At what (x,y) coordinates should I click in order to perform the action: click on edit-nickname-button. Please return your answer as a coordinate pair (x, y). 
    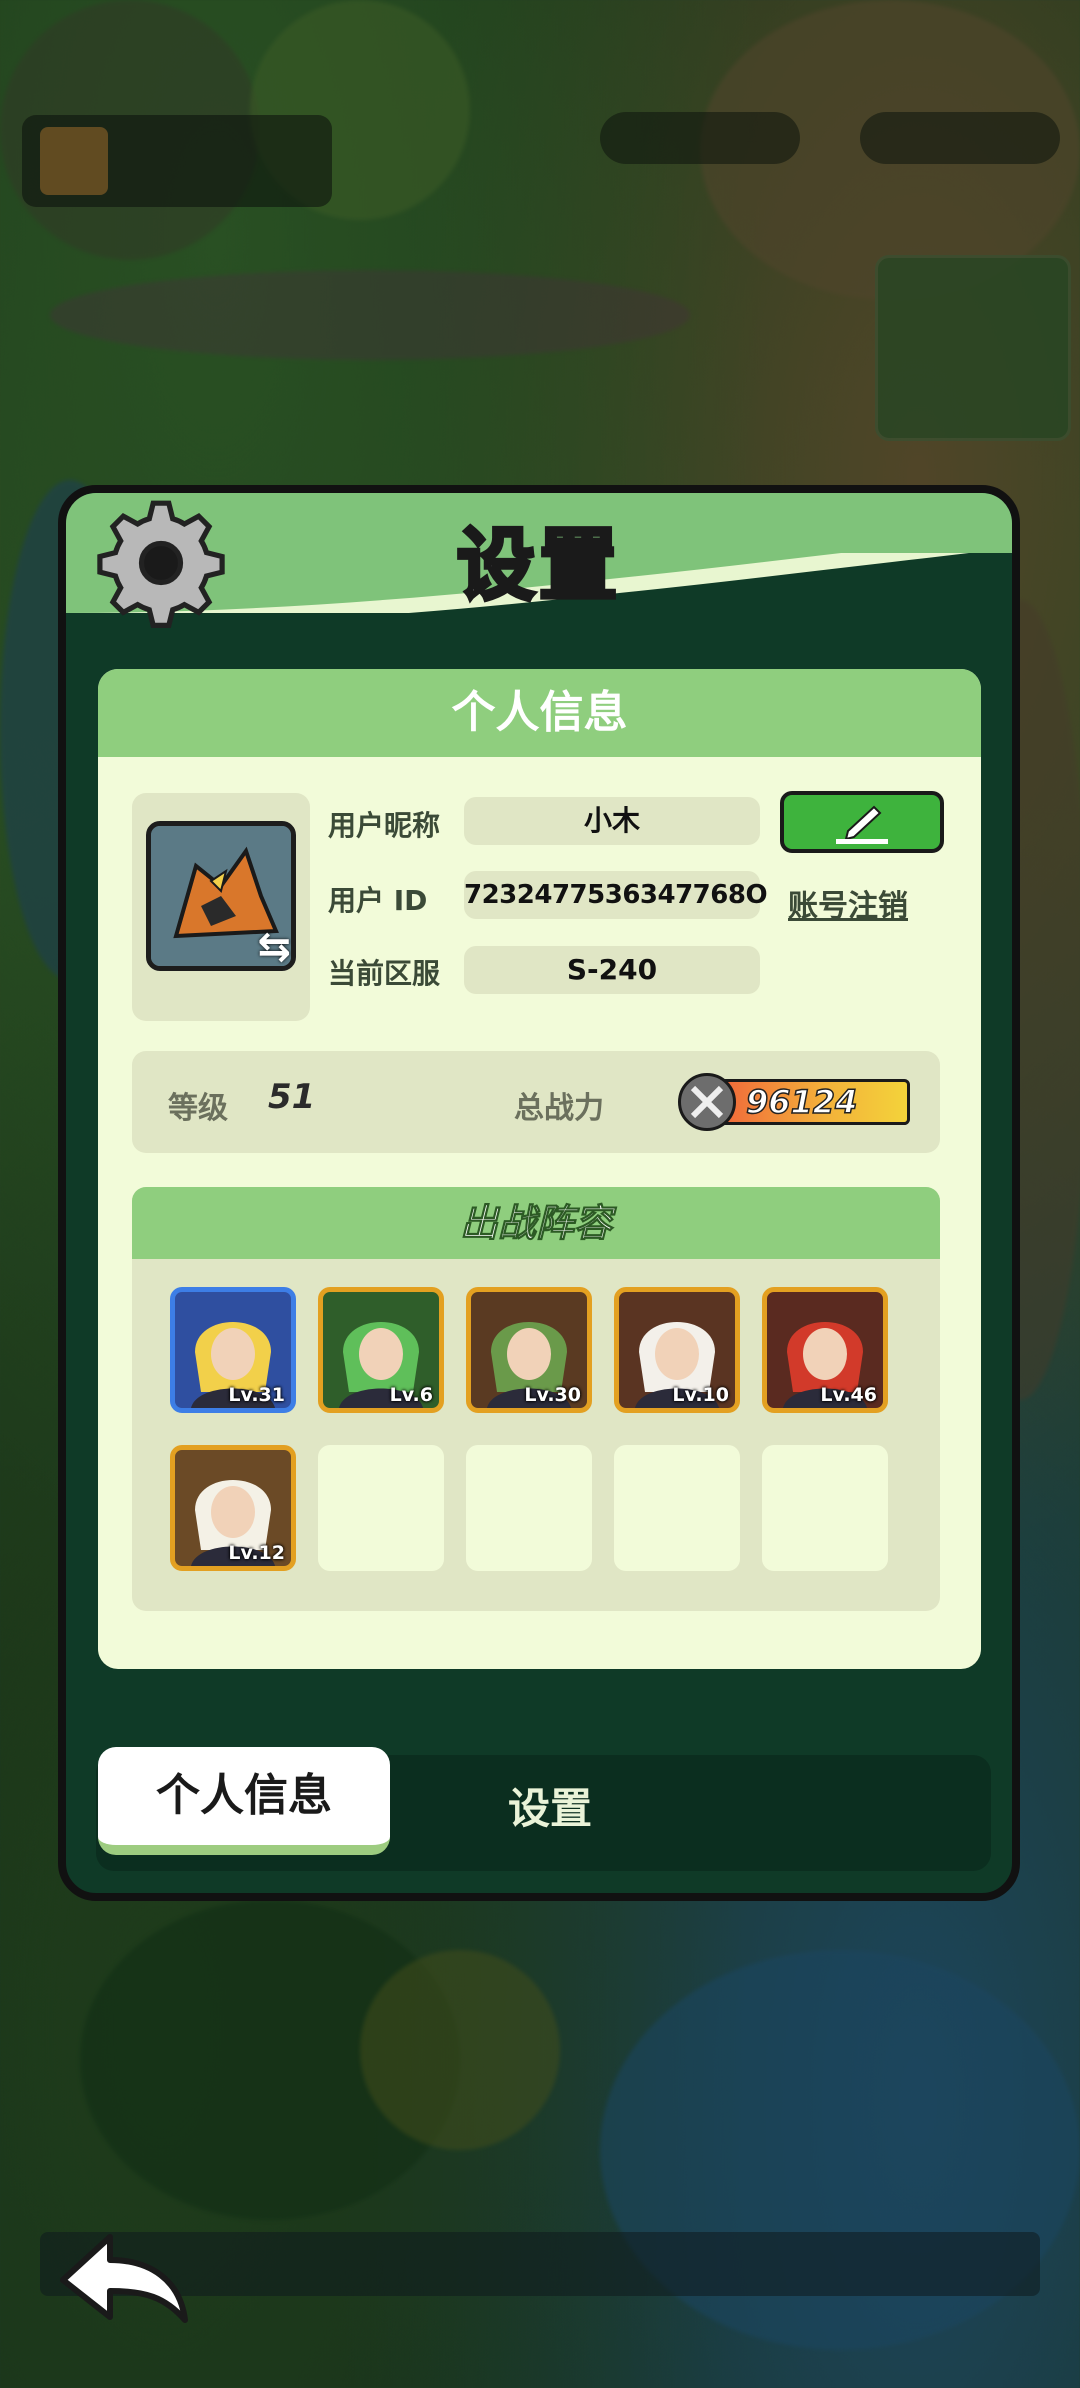
    Looking at the image, I should click on (862, 822).